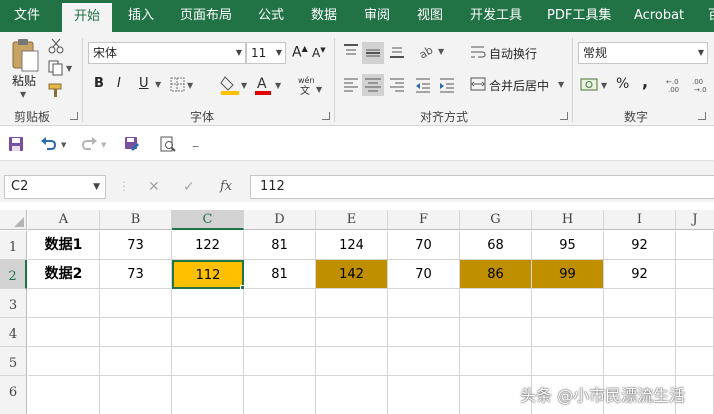  I want to click on percent-style-button: %, so click(622, 84).